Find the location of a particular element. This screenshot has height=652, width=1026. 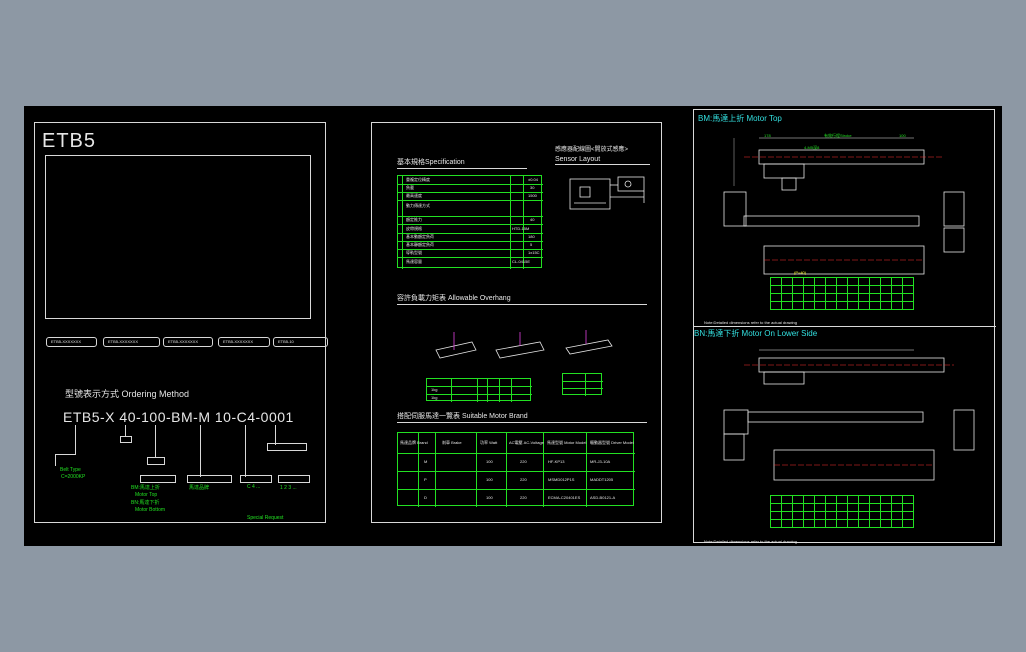

bottom-drawing is located at coordinates (849, 415).